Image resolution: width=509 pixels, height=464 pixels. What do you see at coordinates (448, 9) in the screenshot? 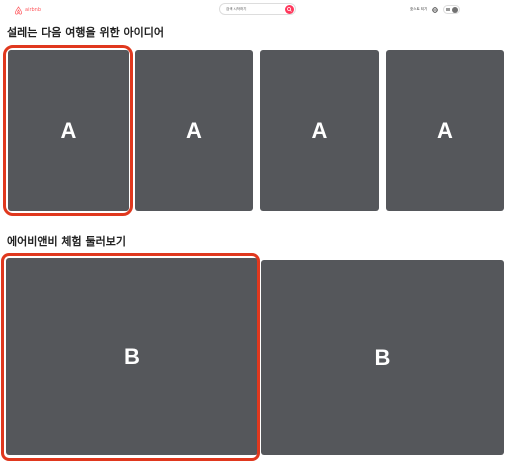
I see `menu-icon` at bounding box center [448, 9].